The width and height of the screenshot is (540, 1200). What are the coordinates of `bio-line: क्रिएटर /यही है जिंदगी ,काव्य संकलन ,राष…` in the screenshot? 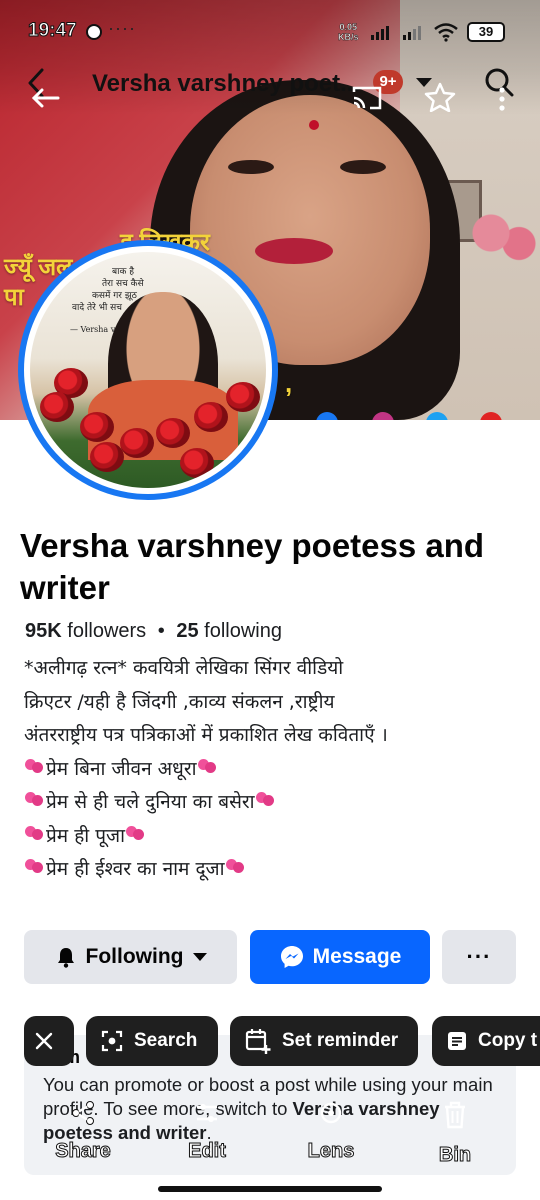 It's located at (179, 701).